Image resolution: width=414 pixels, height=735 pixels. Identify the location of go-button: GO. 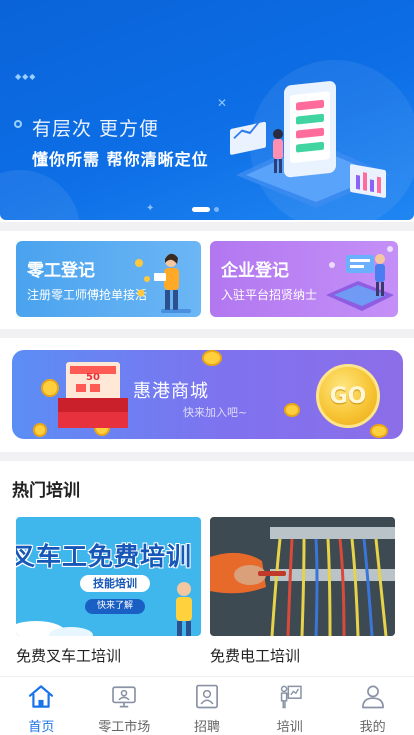
(348, 396).